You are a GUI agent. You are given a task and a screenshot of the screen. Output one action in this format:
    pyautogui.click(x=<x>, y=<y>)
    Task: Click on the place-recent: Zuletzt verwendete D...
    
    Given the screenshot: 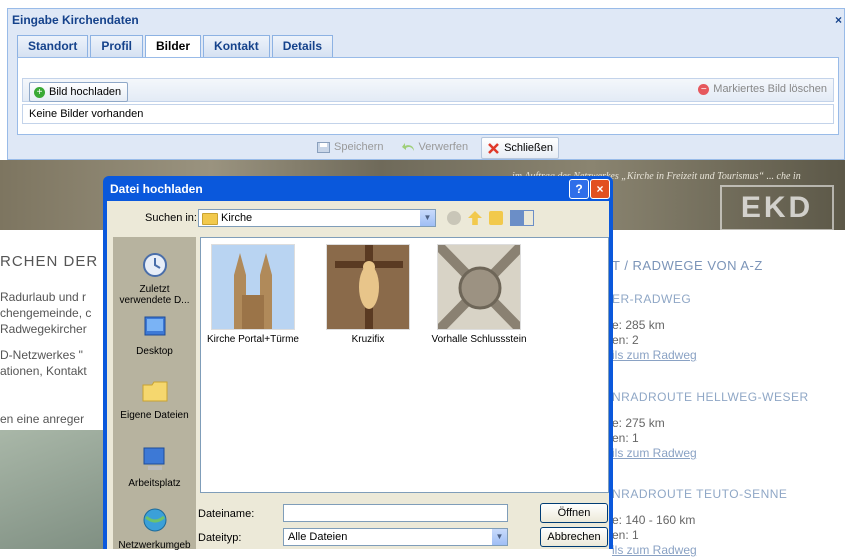 What is the action you would take?
    pyautogui.click(x=154, y=278)
    